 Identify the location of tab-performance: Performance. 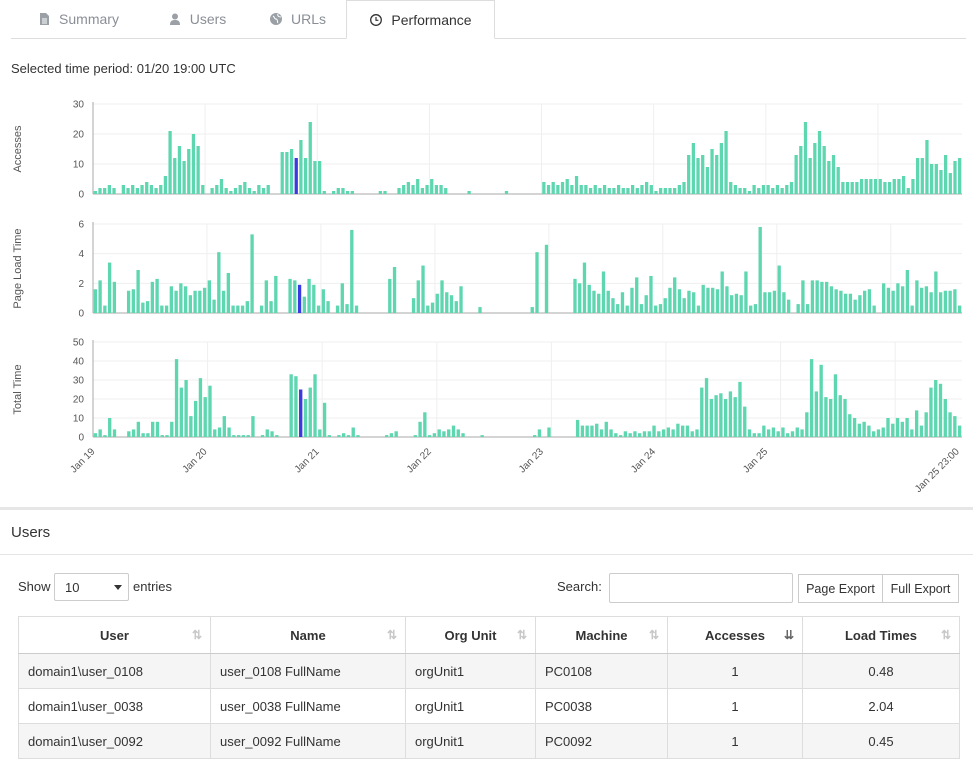
(420, 19).